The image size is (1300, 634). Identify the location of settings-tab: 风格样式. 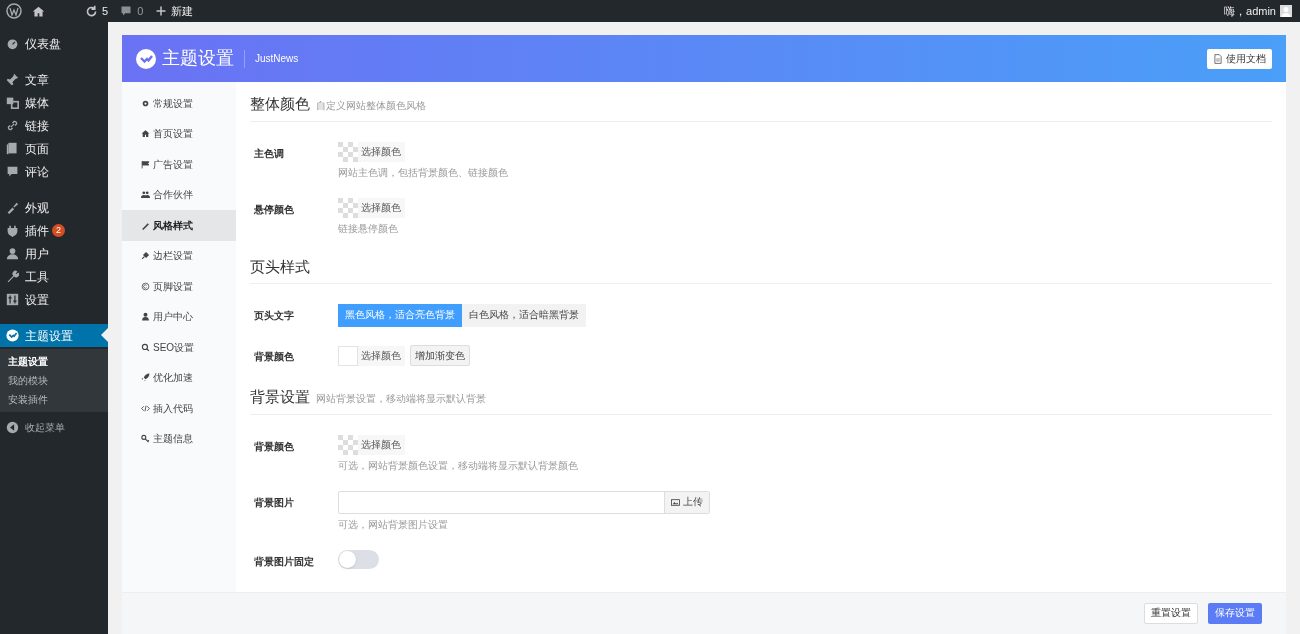
(179, 225).